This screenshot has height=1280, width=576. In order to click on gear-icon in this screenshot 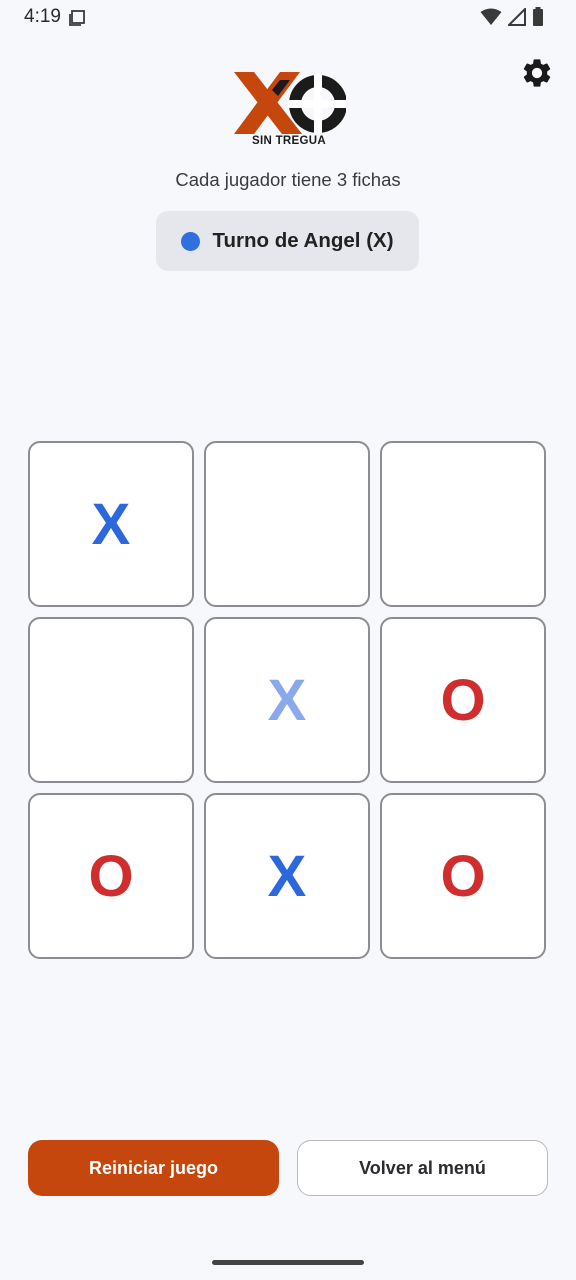, I will do `click(537, 75)`.